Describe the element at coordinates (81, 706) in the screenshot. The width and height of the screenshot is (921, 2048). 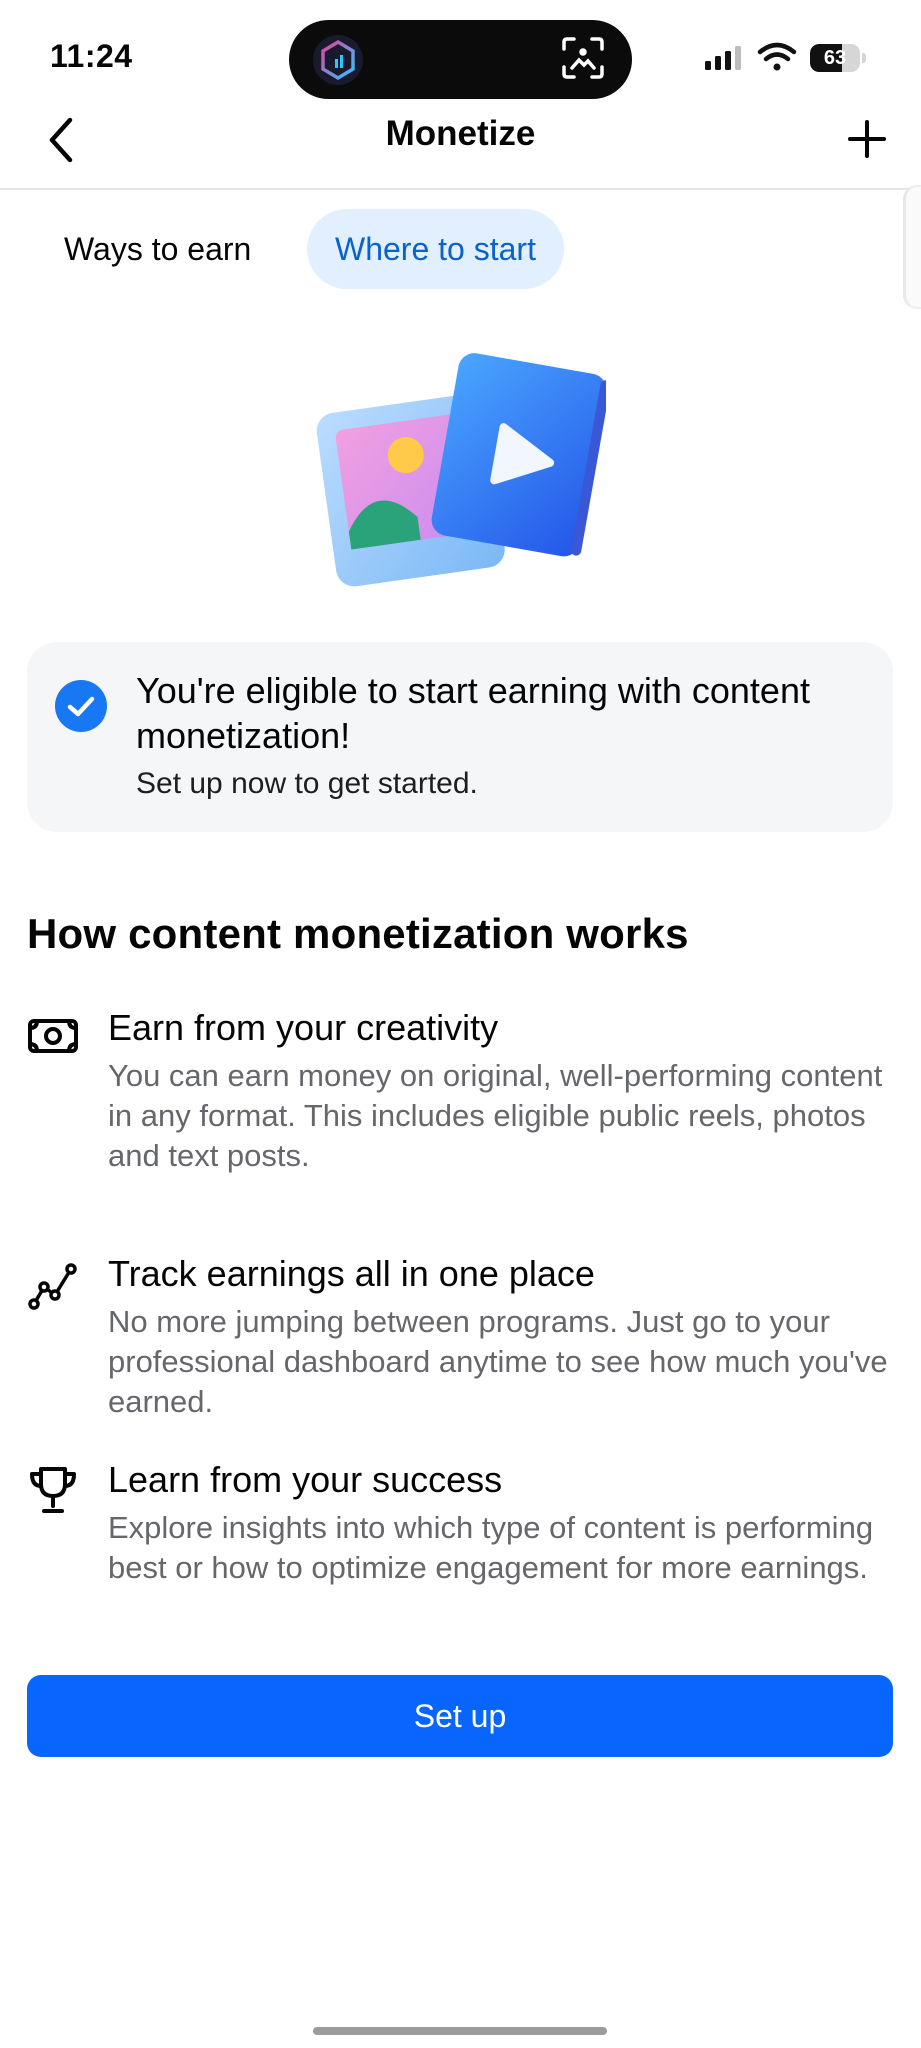
I see `checkmark-icon` at that location.